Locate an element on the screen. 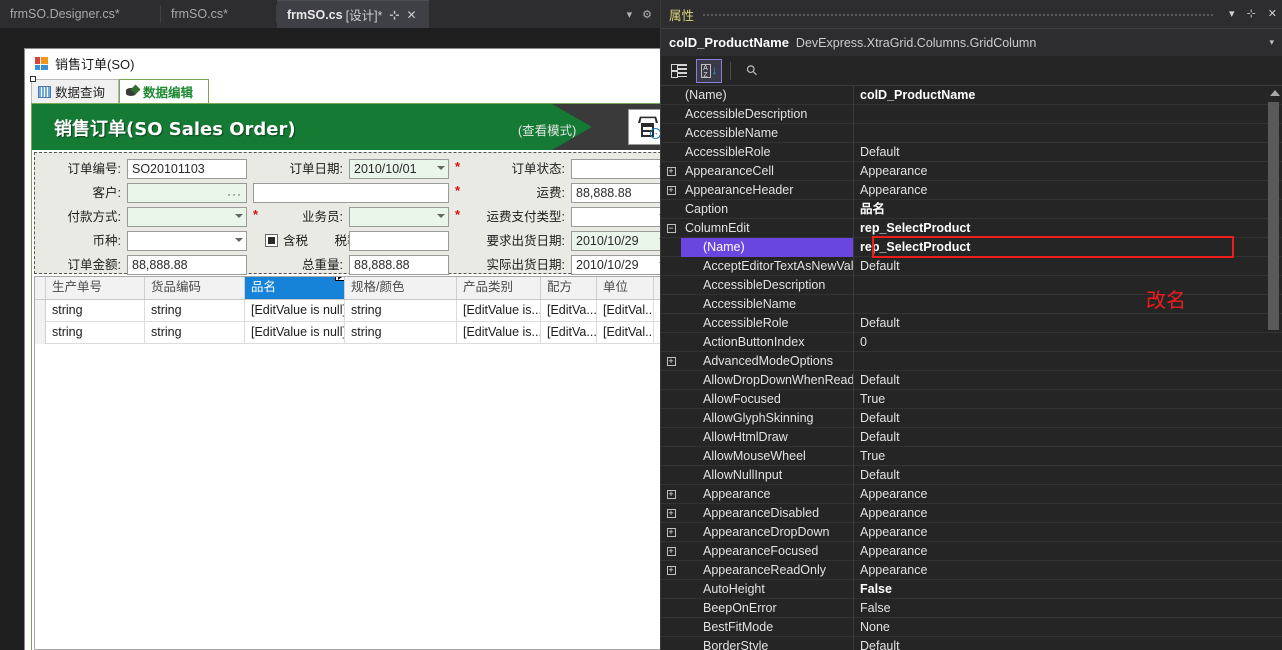  total-weight-input: 88,888.88 is located at coordinates (399, 265).